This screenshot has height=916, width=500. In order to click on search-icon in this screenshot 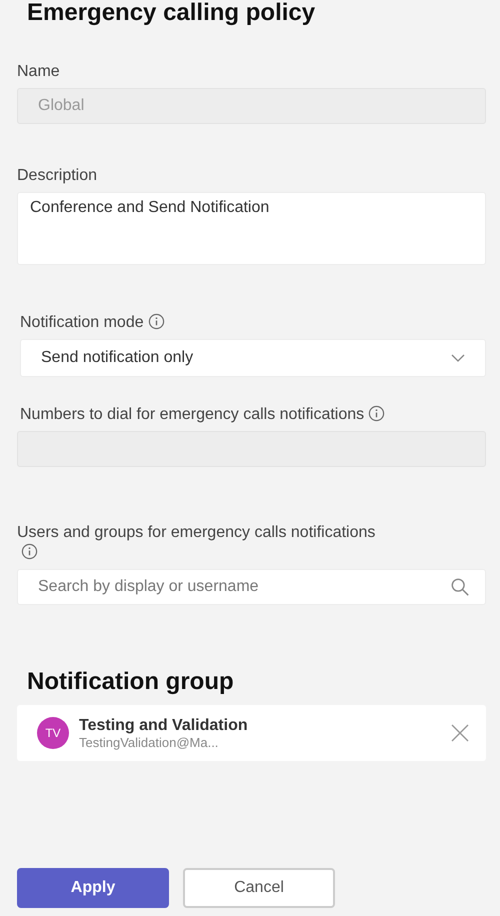, I will do `click(460, 587)`.